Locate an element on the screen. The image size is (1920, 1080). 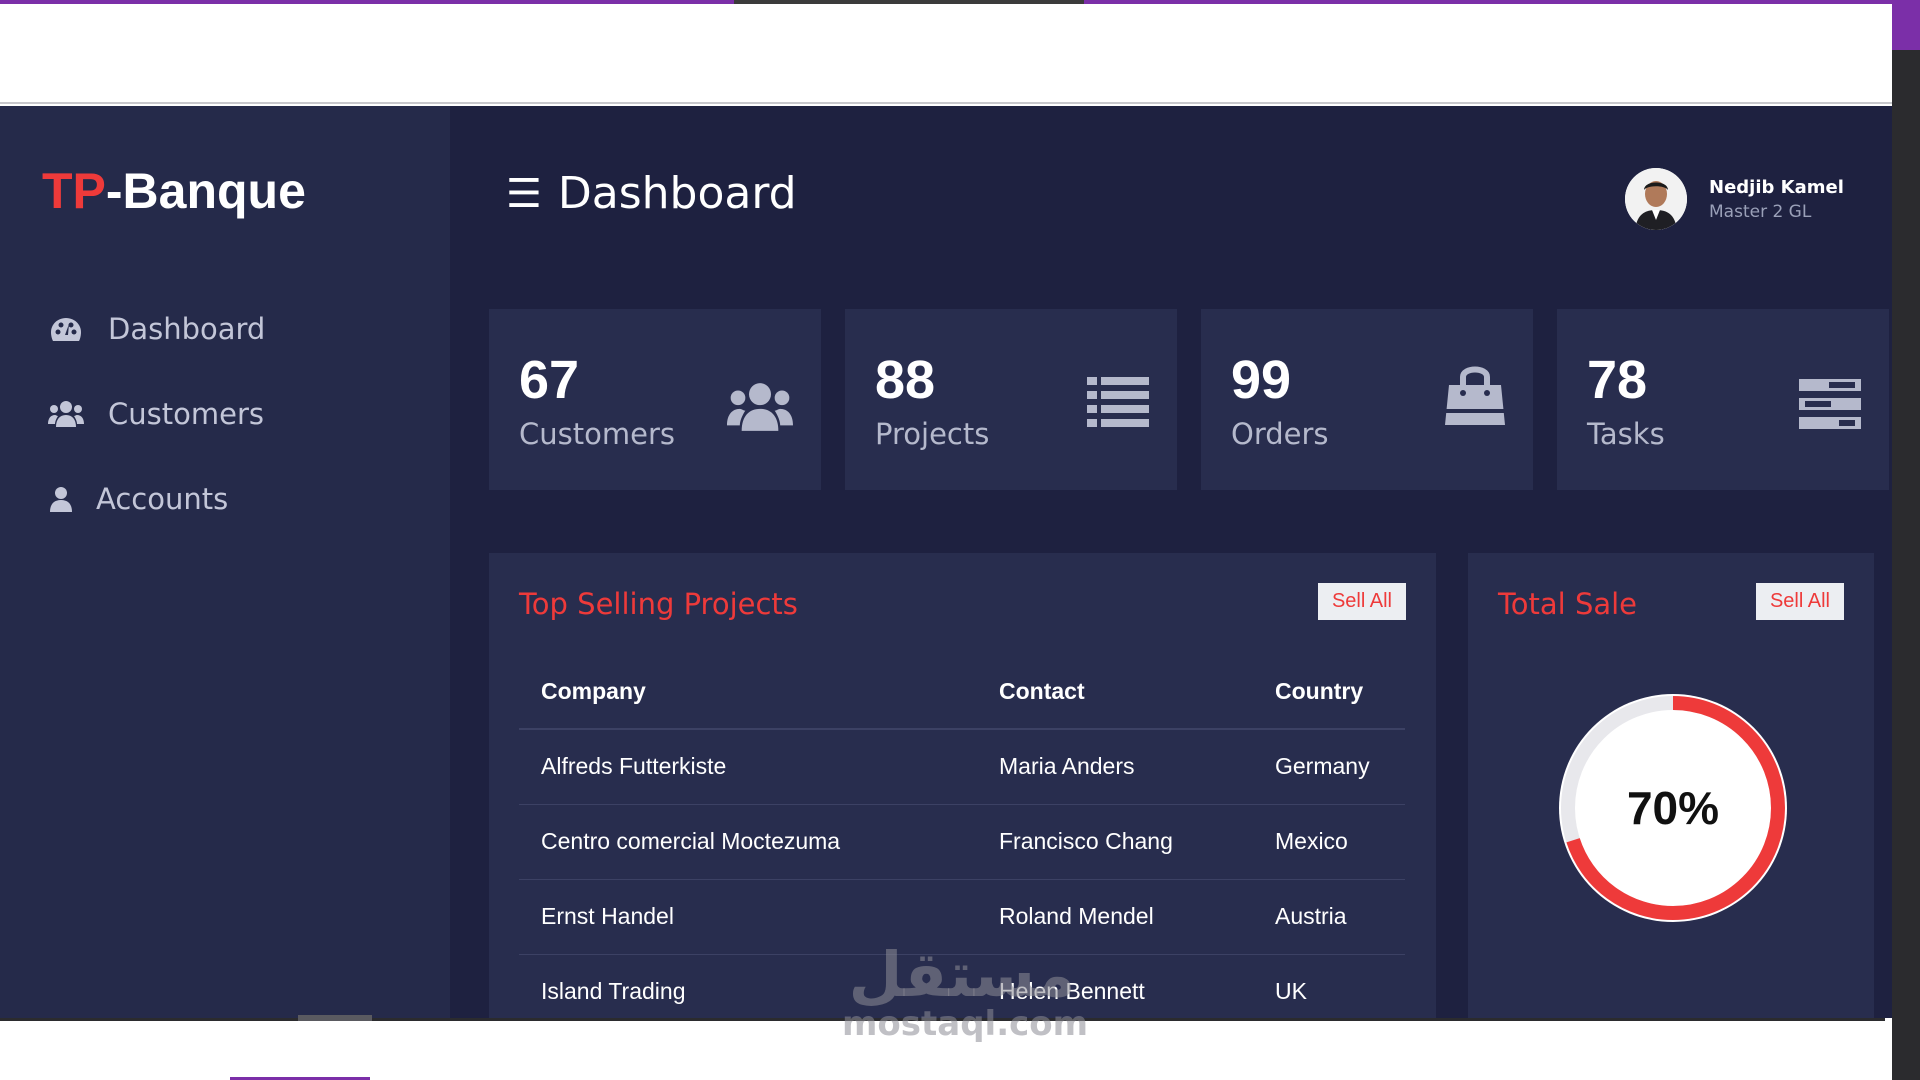
table-cell: Austria is located at coordinates (1329, 917).